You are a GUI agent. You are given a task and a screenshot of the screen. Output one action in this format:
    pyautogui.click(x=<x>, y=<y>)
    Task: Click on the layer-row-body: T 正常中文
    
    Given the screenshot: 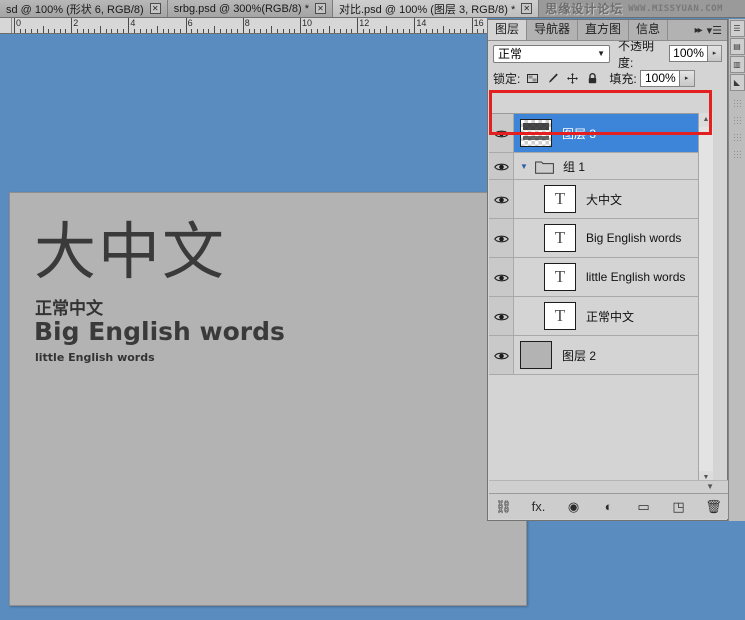 What is the action you would take?
    pyautogui.click(x=613, y=316)
    